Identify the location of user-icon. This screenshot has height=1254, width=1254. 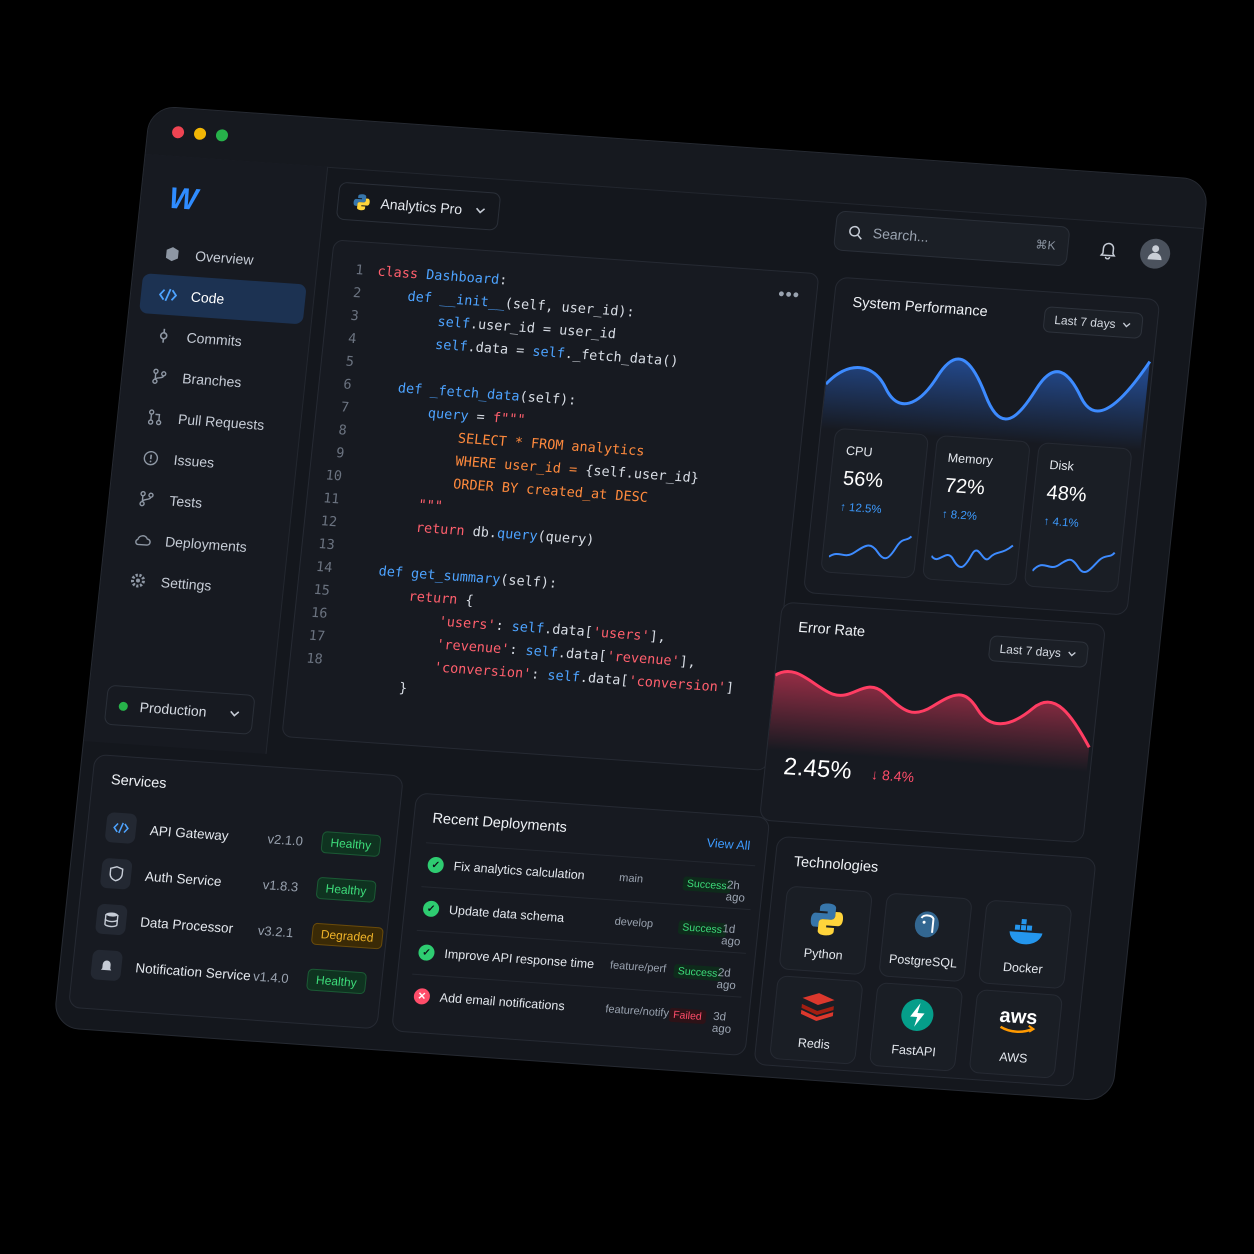
(1155, 254).